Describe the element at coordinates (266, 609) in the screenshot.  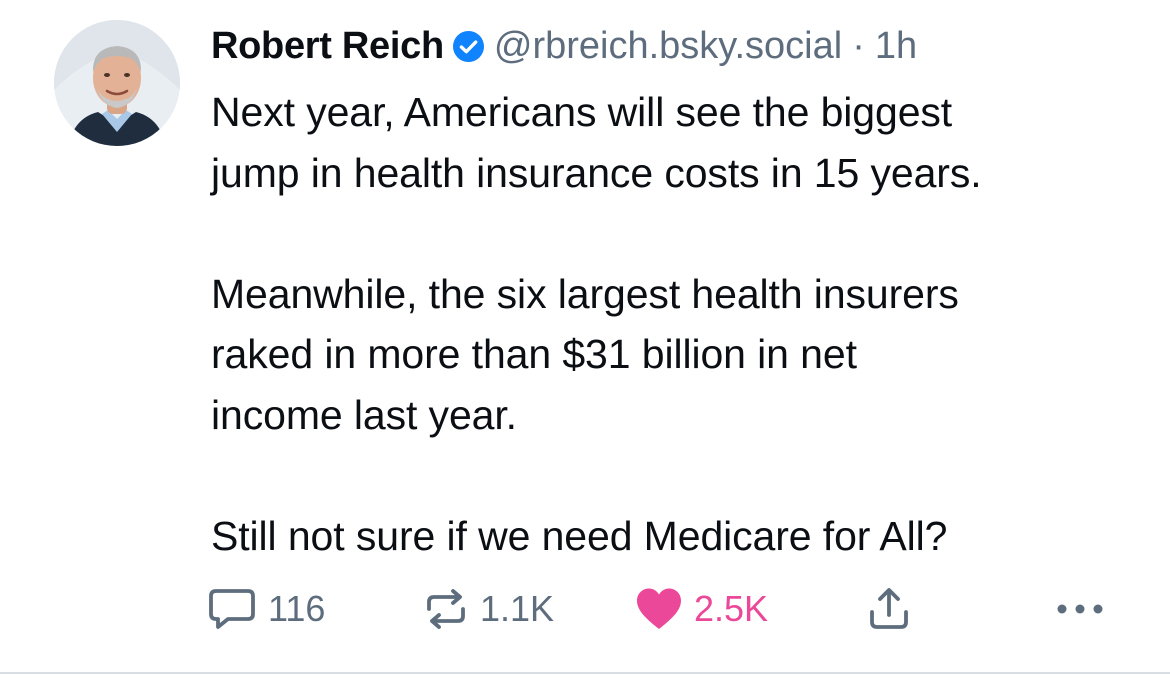
I see `reply-button: 116` at that location.